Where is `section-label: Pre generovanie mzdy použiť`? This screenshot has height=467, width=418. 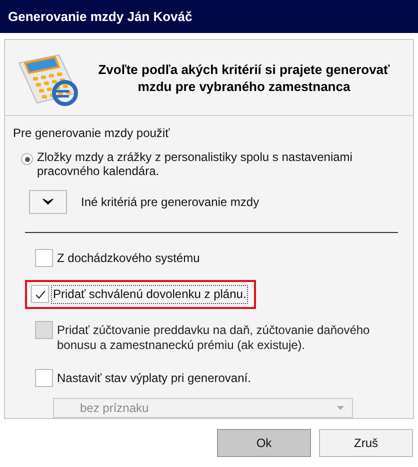 section-label: Pre generovanie mzdy použiť is located at coordinates (92, 133).